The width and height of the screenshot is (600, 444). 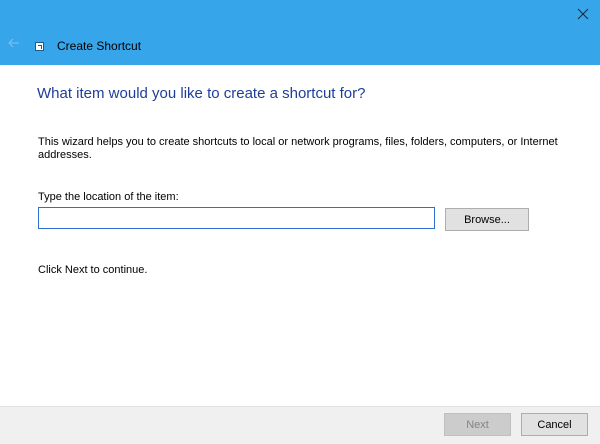 What do you see at coordinates (93, 270) in the screenshot?
I see `continue-instruction: Click Next to continue.` at bounding box center [93, 270].